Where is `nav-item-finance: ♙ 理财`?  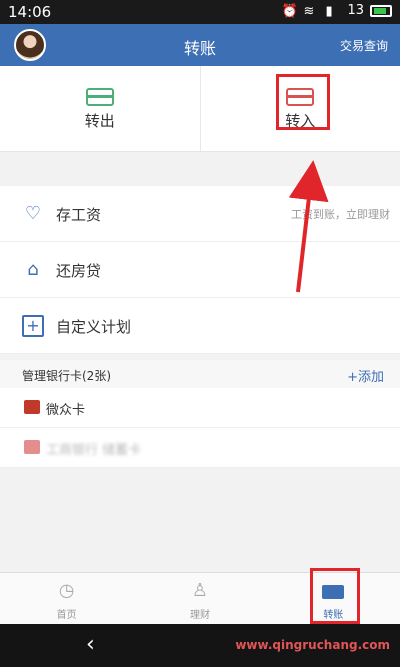
nav-item-finance: ♙ 理财 is located at coordinates (199, 598).